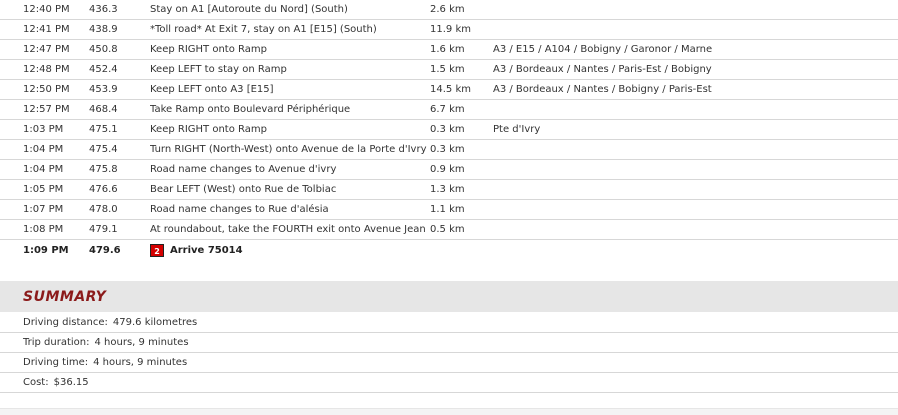  I want to click on step-road-signs: Pte d'Ivry, so click(517, 129).